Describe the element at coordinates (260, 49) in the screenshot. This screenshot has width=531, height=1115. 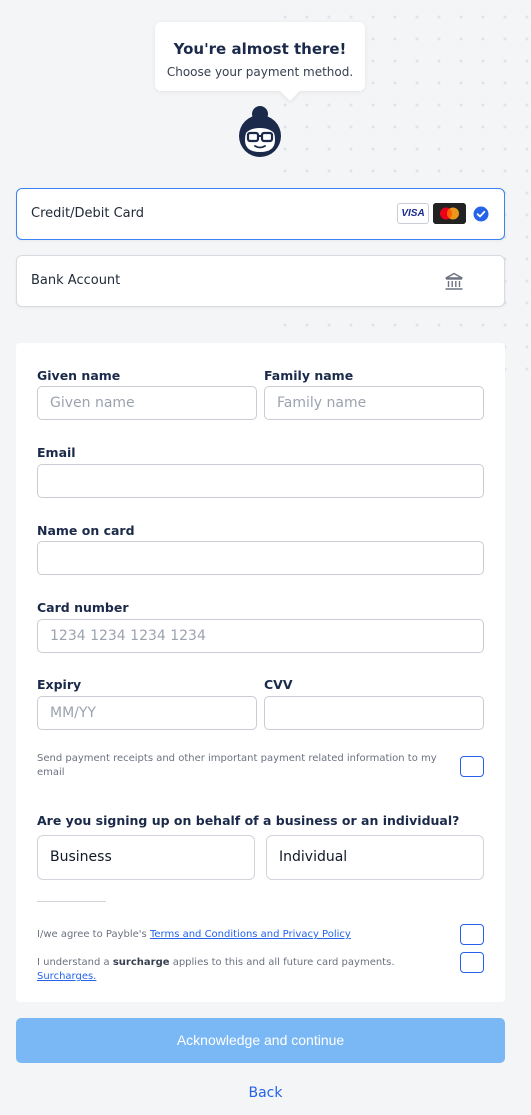
I see `page-title: You're almost there!` at that location.